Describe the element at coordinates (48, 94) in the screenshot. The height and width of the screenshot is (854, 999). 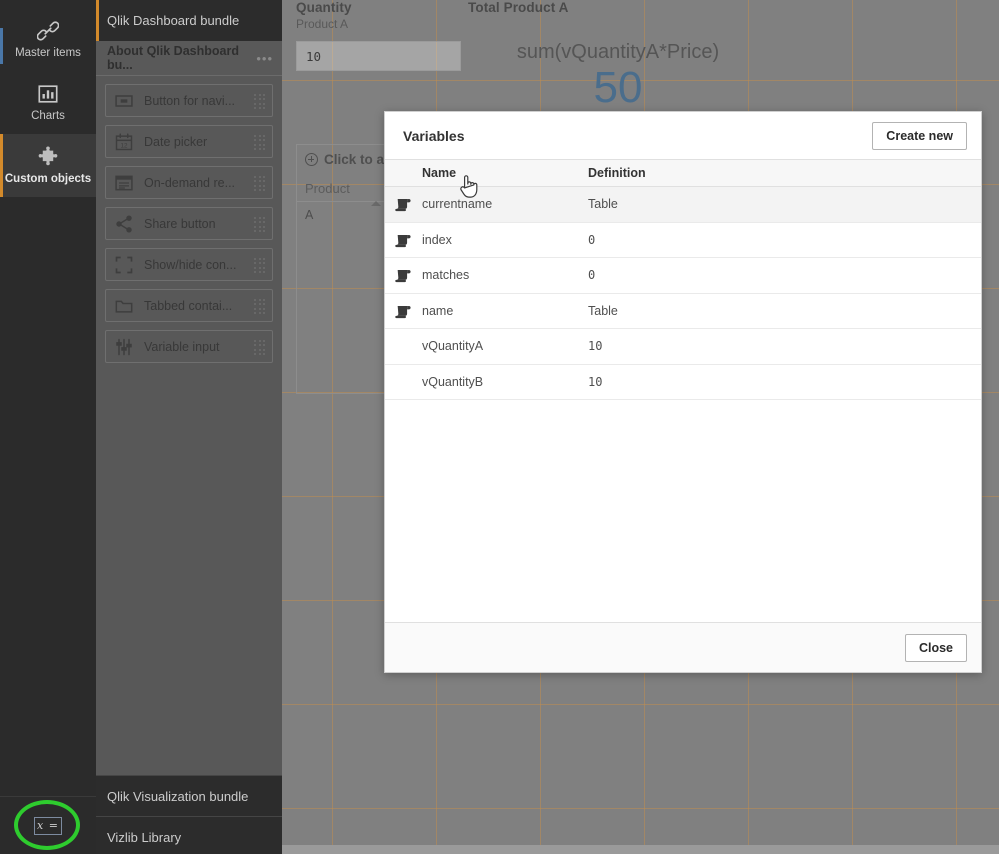
I see `bar-chart-icon` at that location.